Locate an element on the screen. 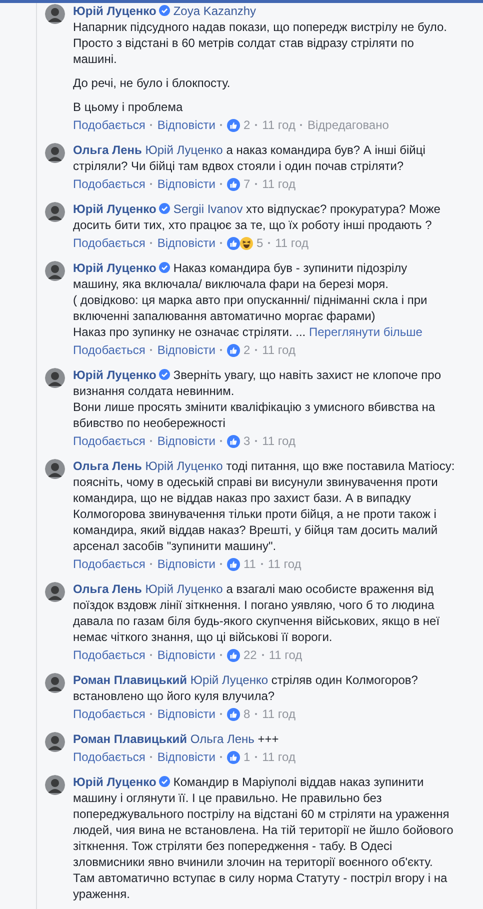 The image size is (483, 909). reaction-count: 8 is located at coordinates (246, 714).